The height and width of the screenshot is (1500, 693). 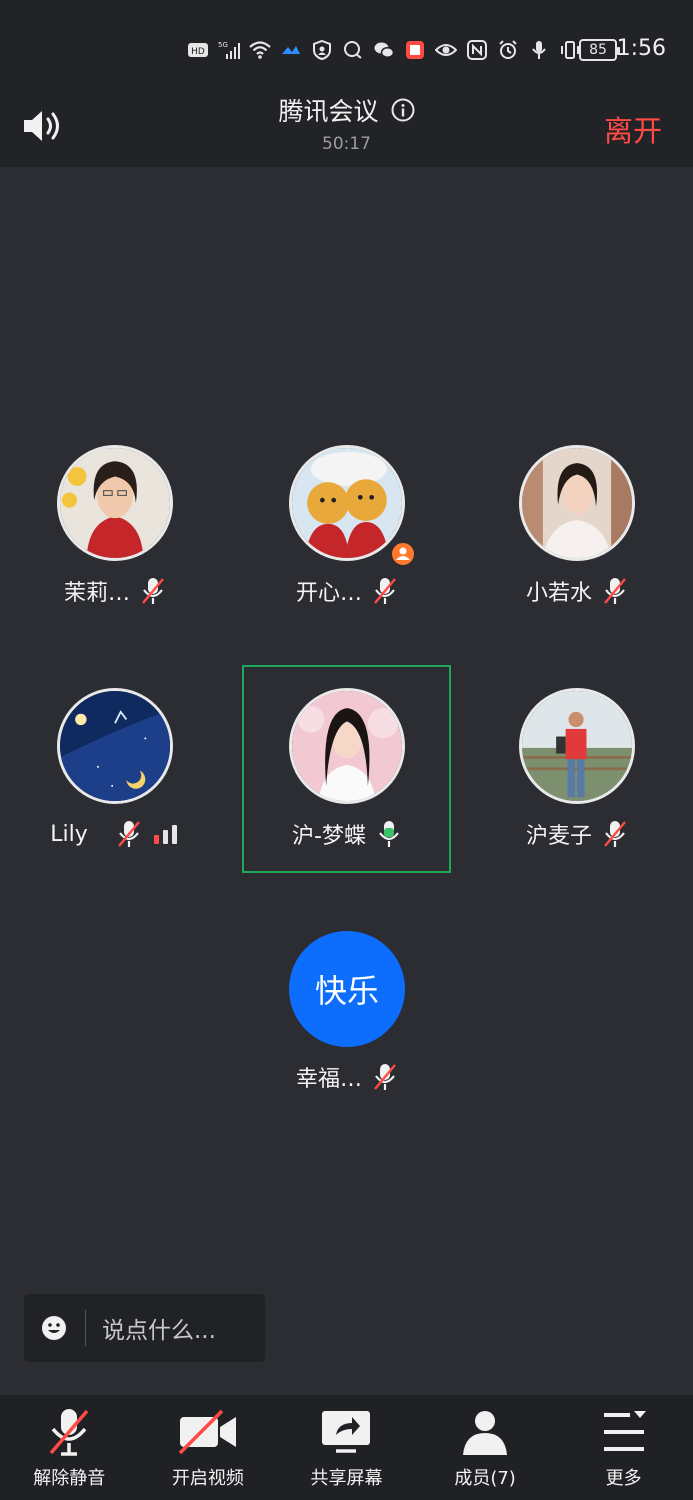 I want to click on status-bar: HD 5G 85 1:56, so click(x=346, y=45).